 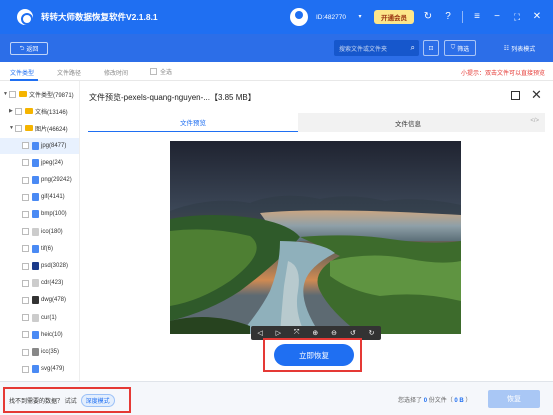 I want to click on next-icon: ▷, so click(x=278, y=333).